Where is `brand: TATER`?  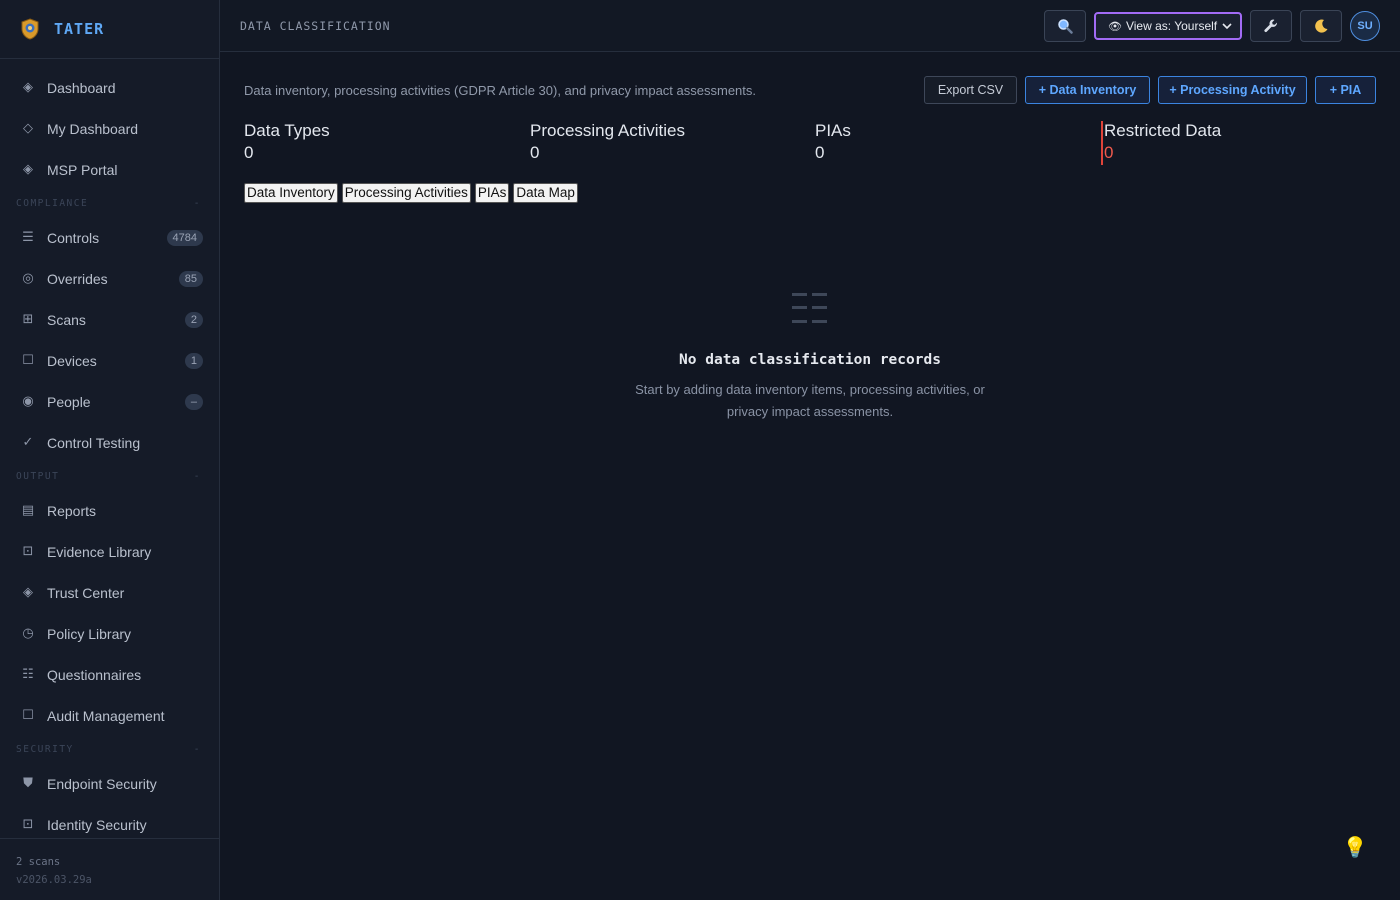
brand: TATER is located at coordinates (109, 29).